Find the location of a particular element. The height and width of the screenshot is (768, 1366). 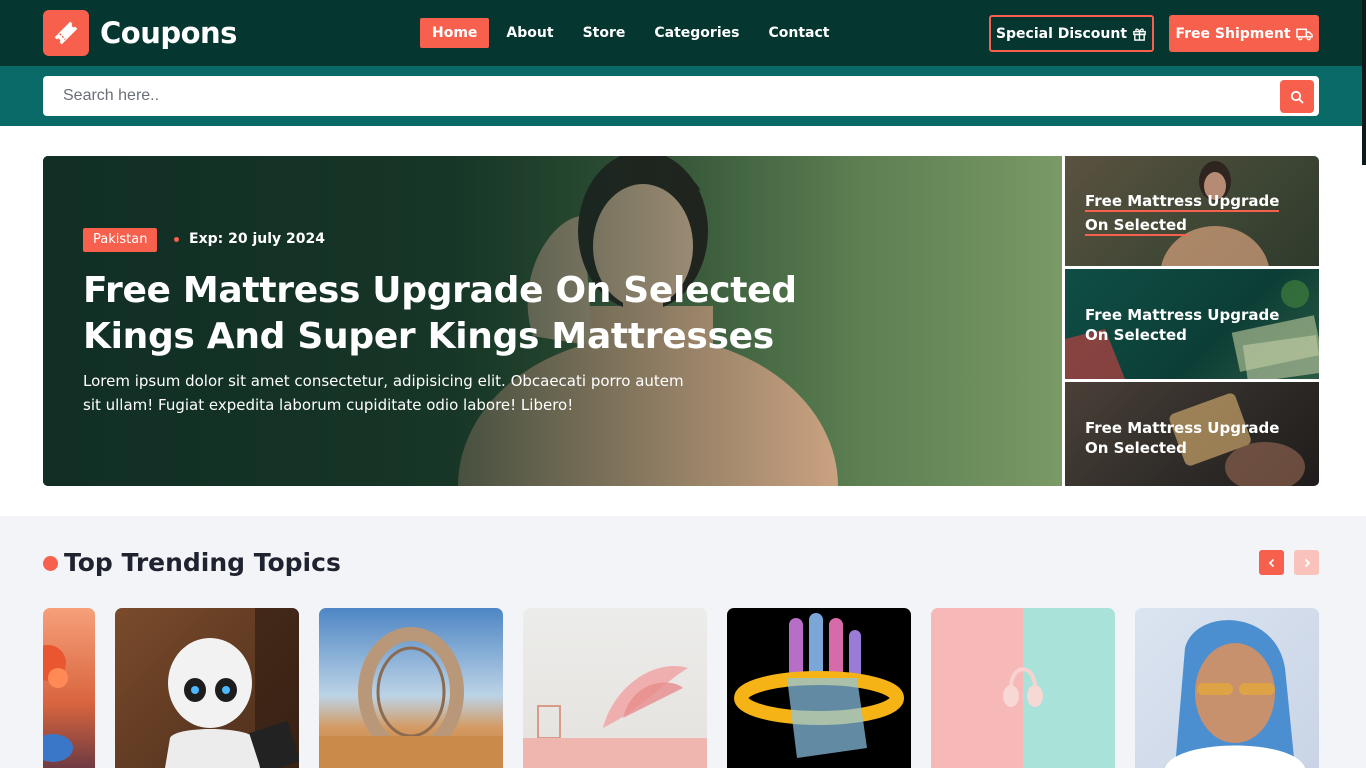

special-discount-button: Special Discount is located at coordinates (1071, 33).